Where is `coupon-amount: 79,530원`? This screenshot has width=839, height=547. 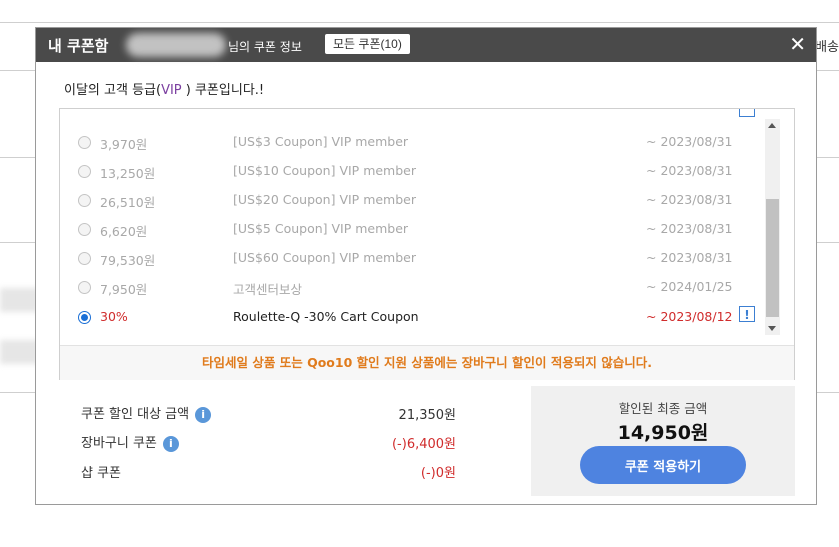 coupon-amount: 79,530원 is located at coordinates (128, 260).